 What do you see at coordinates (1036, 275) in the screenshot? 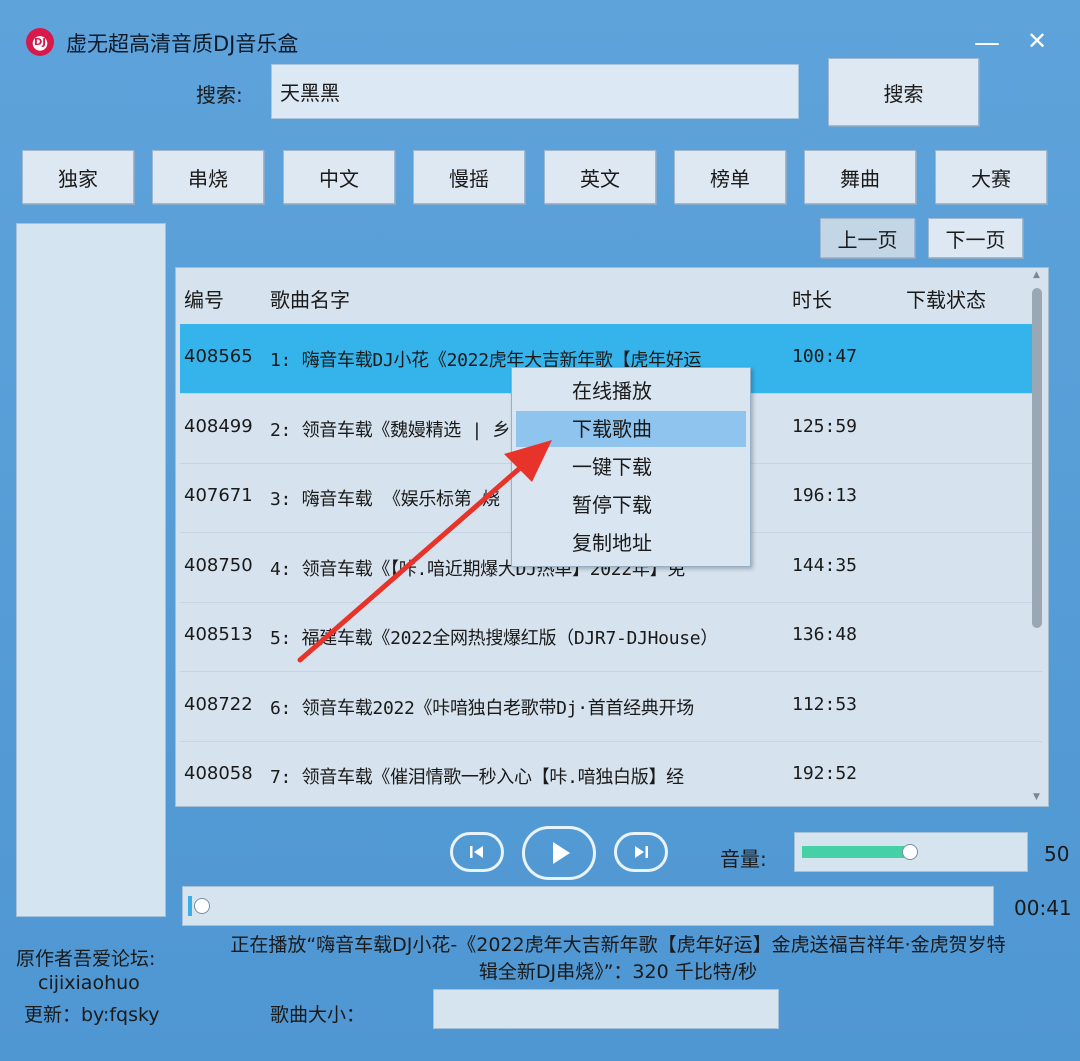
I see `scroll-up-icon: ▲` at bounding box center [1036, 275].